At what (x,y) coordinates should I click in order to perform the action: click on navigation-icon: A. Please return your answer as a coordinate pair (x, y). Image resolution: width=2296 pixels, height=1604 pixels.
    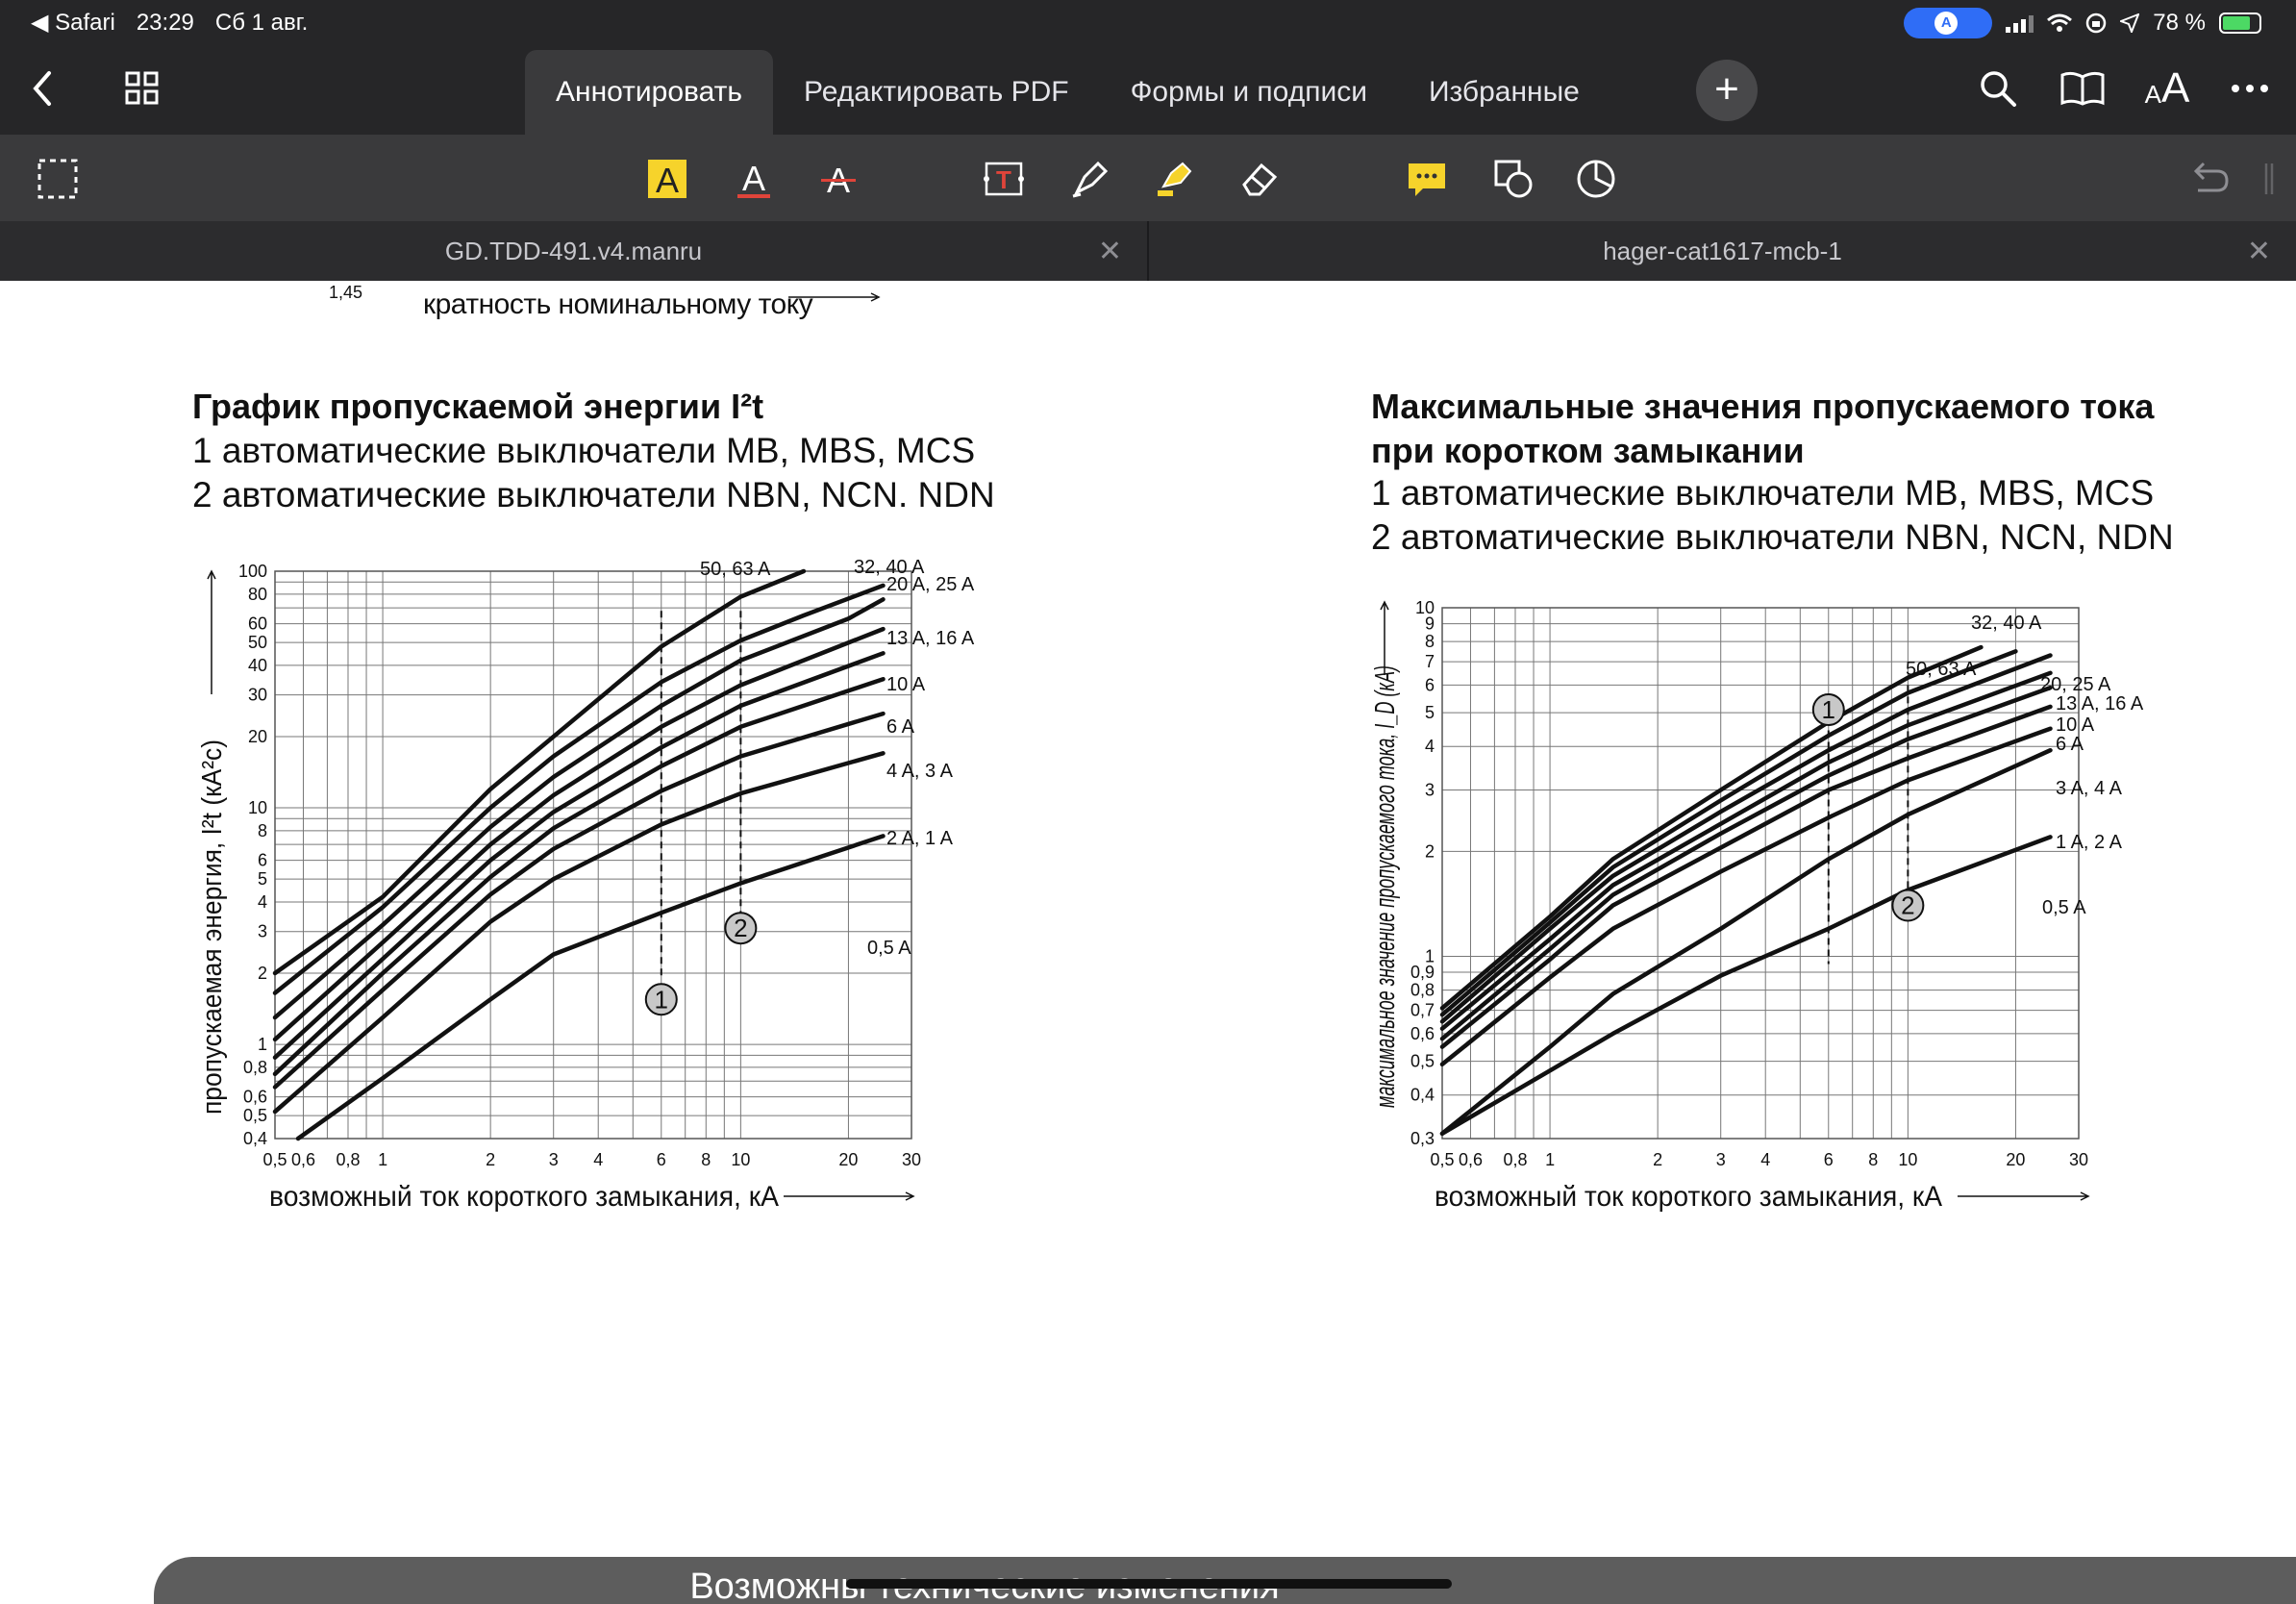
    Looking at the image, I should click on (1946, 23).